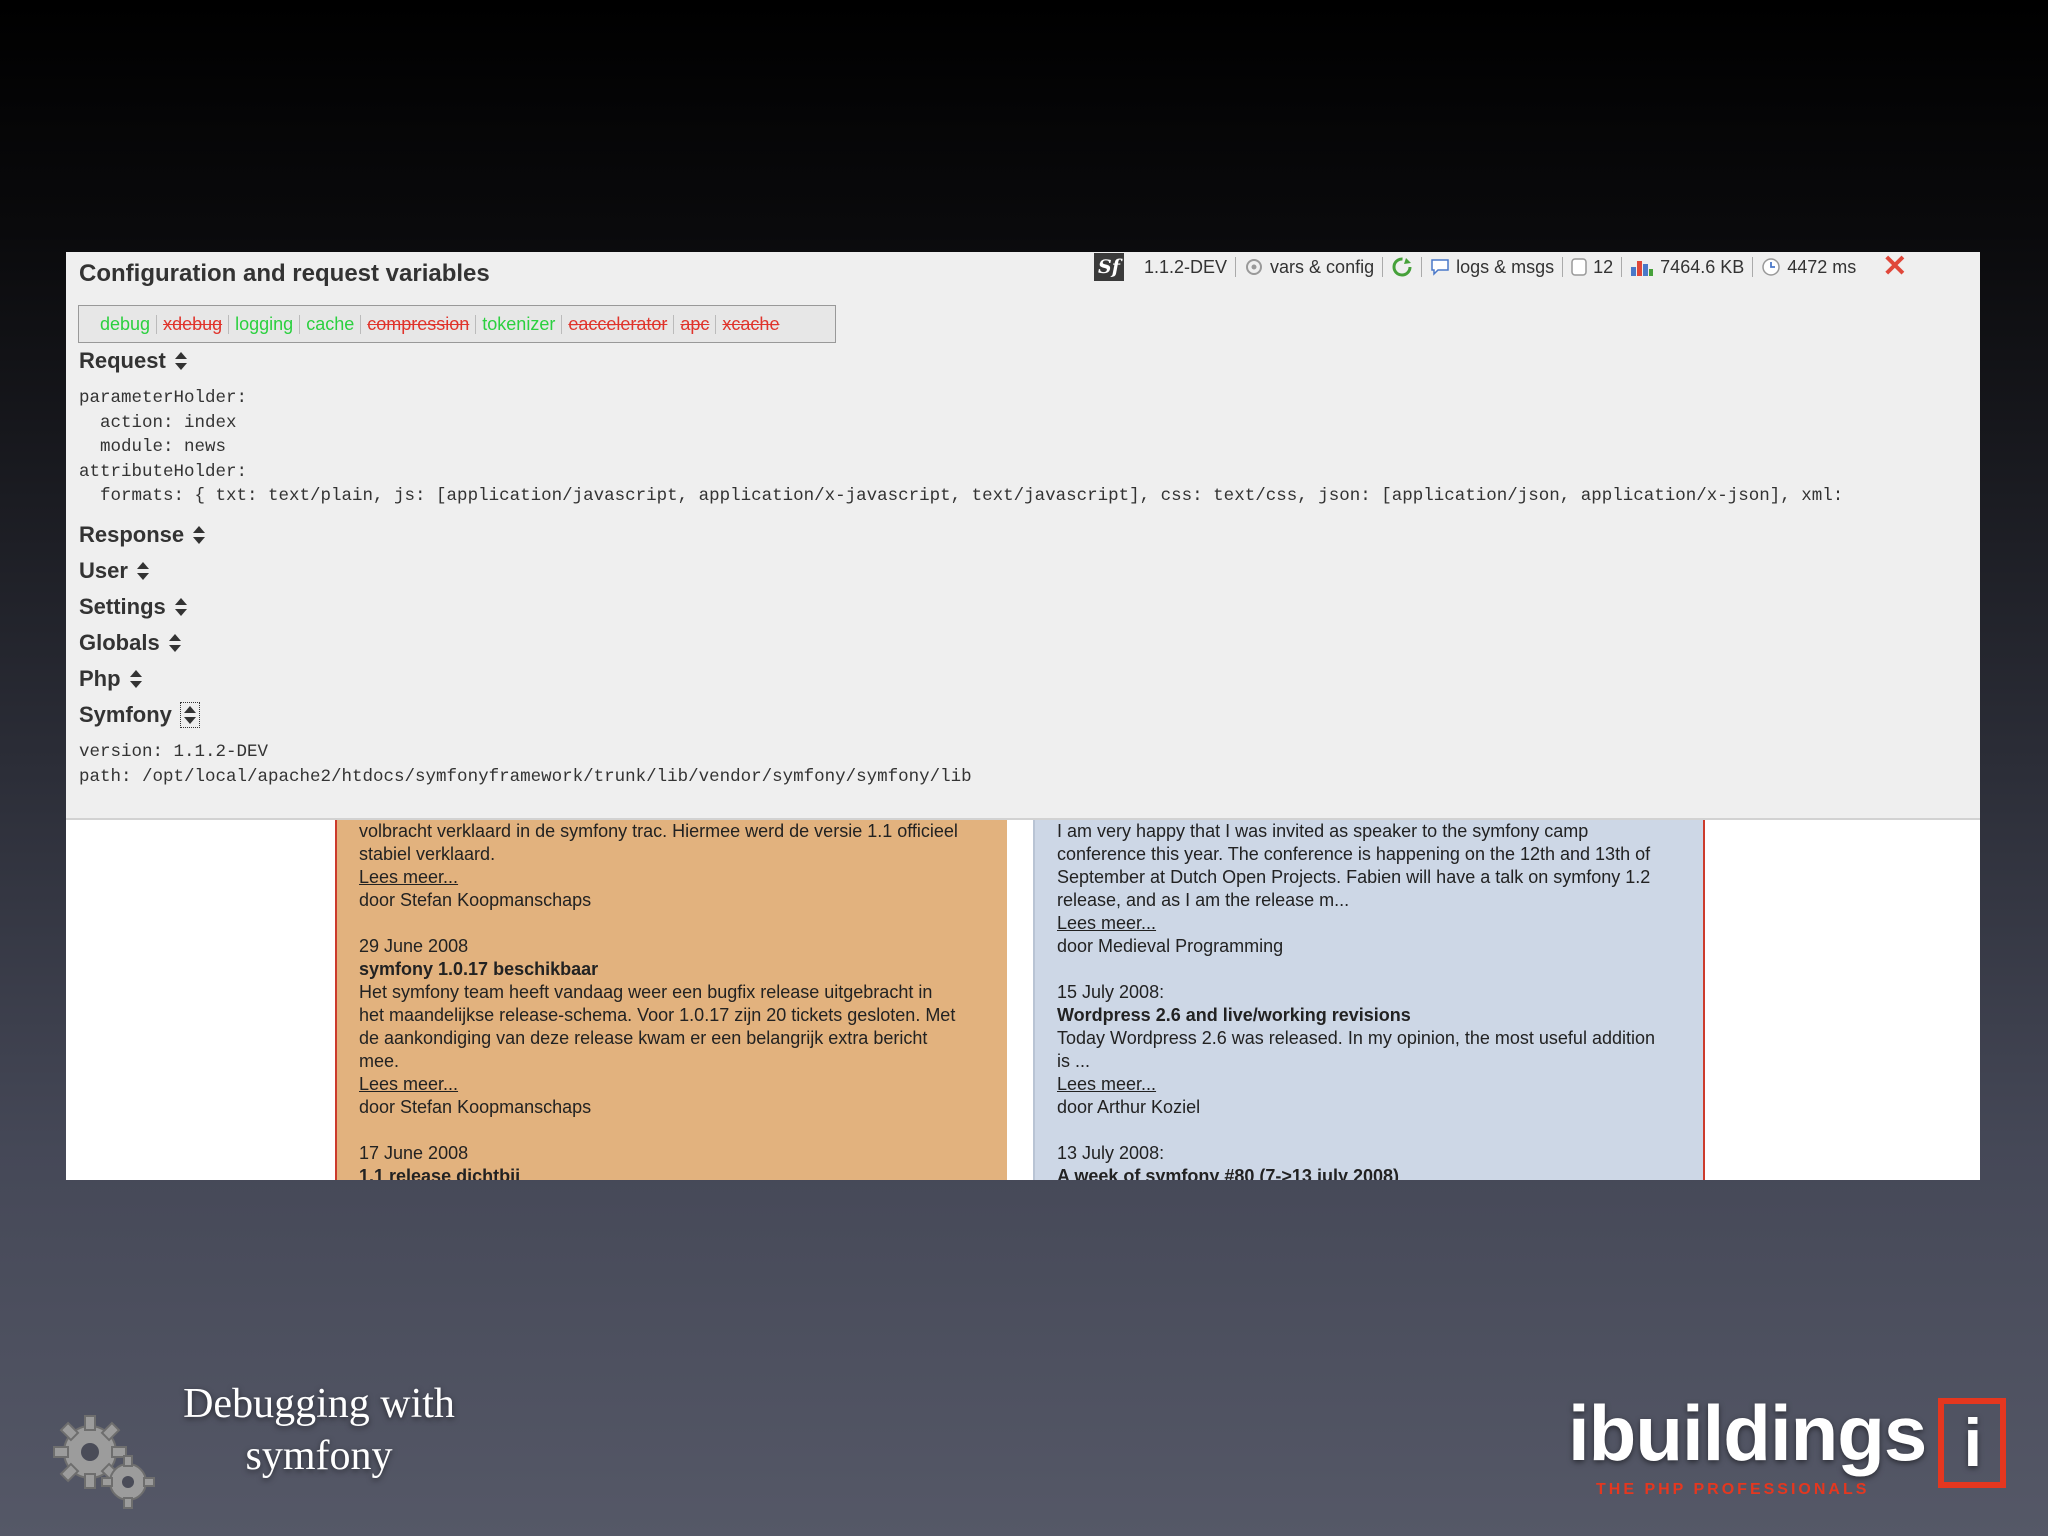  I want to click on filter-xcache: xcache, so click(750, 324).